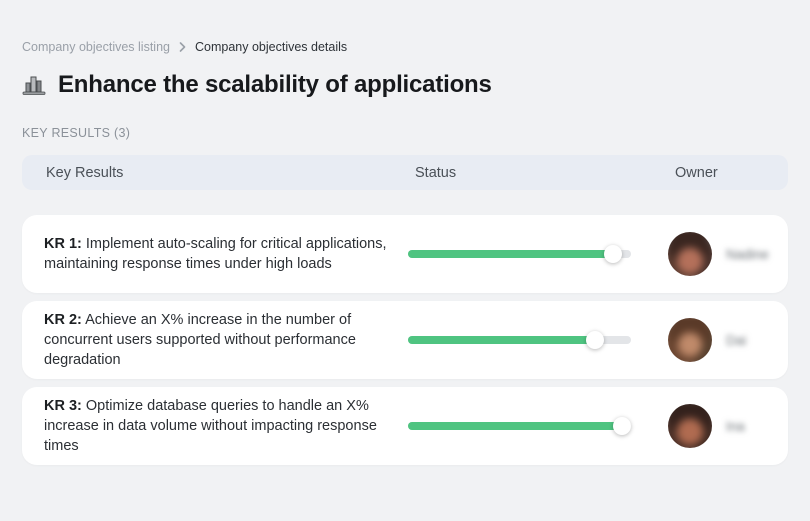 This screenshot has height=521, width=810. What do you see at coordinates (96, 47) in the screenshot?
I see `breadcrumb-item-listing: Company objectives listing` at bounding box center [96, 47].